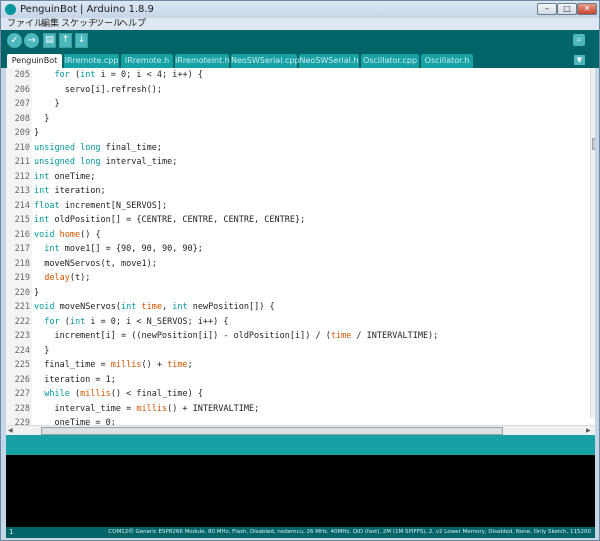 This screenshot has width=600, height=541. What do you see at coordinates (14, 40) in the screenshot?
I see `verify-button: ✓` at bounding box center [14, 40].